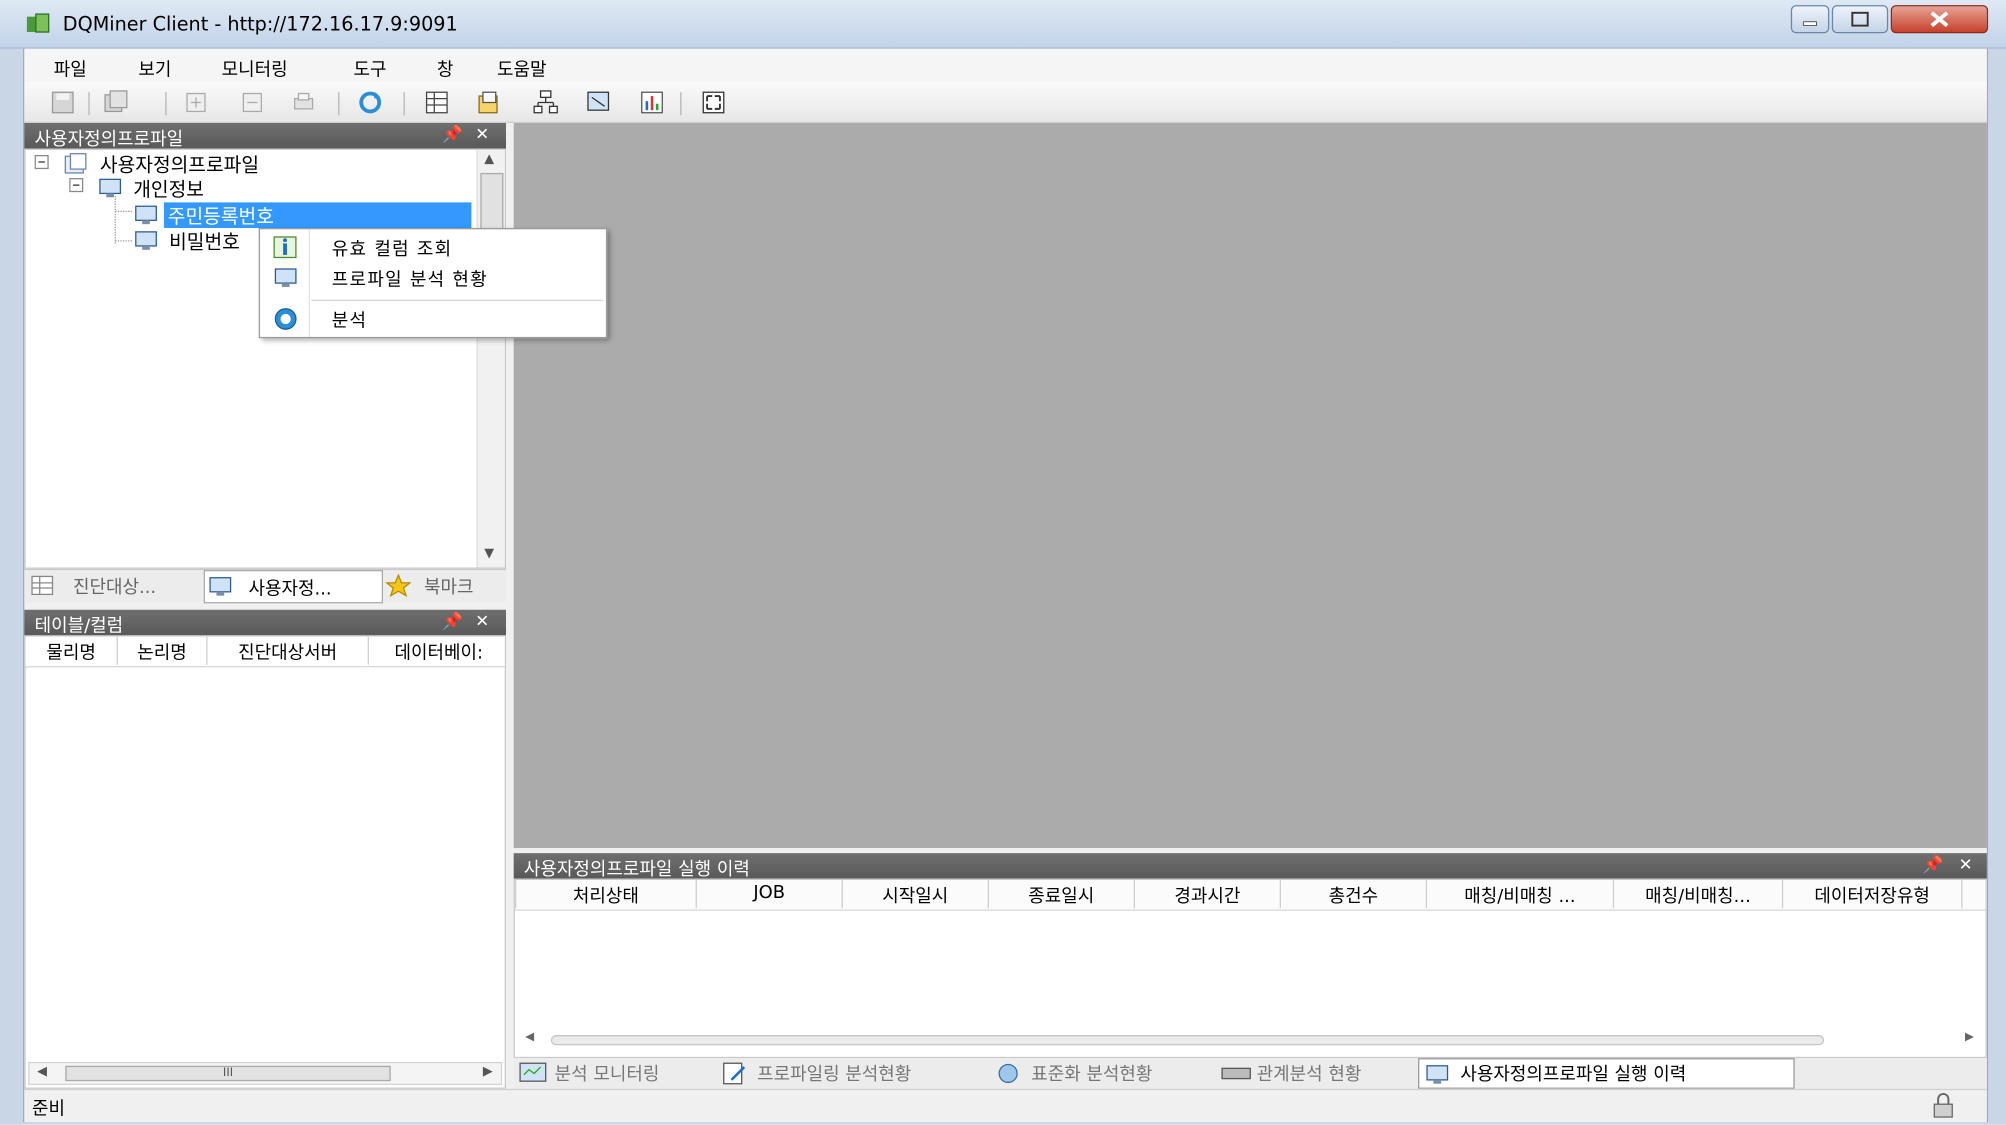 This screenshot has width=2006, height=1125. I want to click on tree-item-selected: 주민등록번호, so click(317, 215).